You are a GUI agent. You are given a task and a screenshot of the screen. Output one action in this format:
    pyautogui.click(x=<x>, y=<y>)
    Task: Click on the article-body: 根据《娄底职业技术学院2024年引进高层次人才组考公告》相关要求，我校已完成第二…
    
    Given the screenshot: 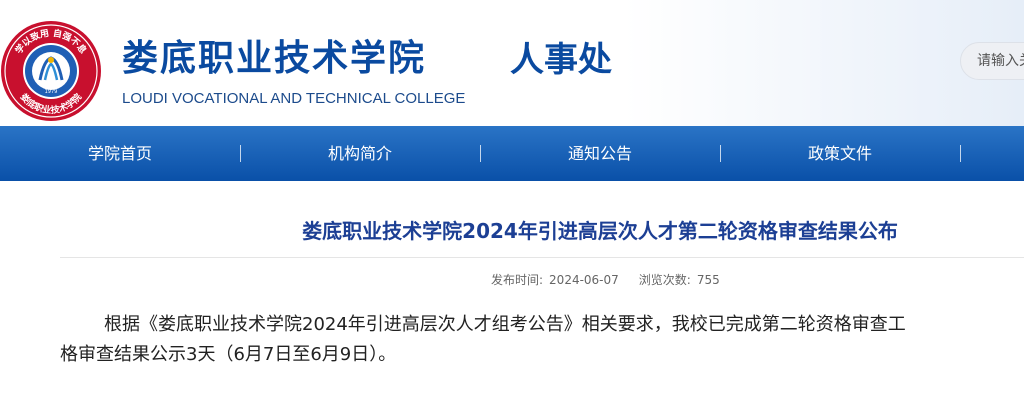 What is the action you would take?
    pyautogui.click(x=542, y=340)
    